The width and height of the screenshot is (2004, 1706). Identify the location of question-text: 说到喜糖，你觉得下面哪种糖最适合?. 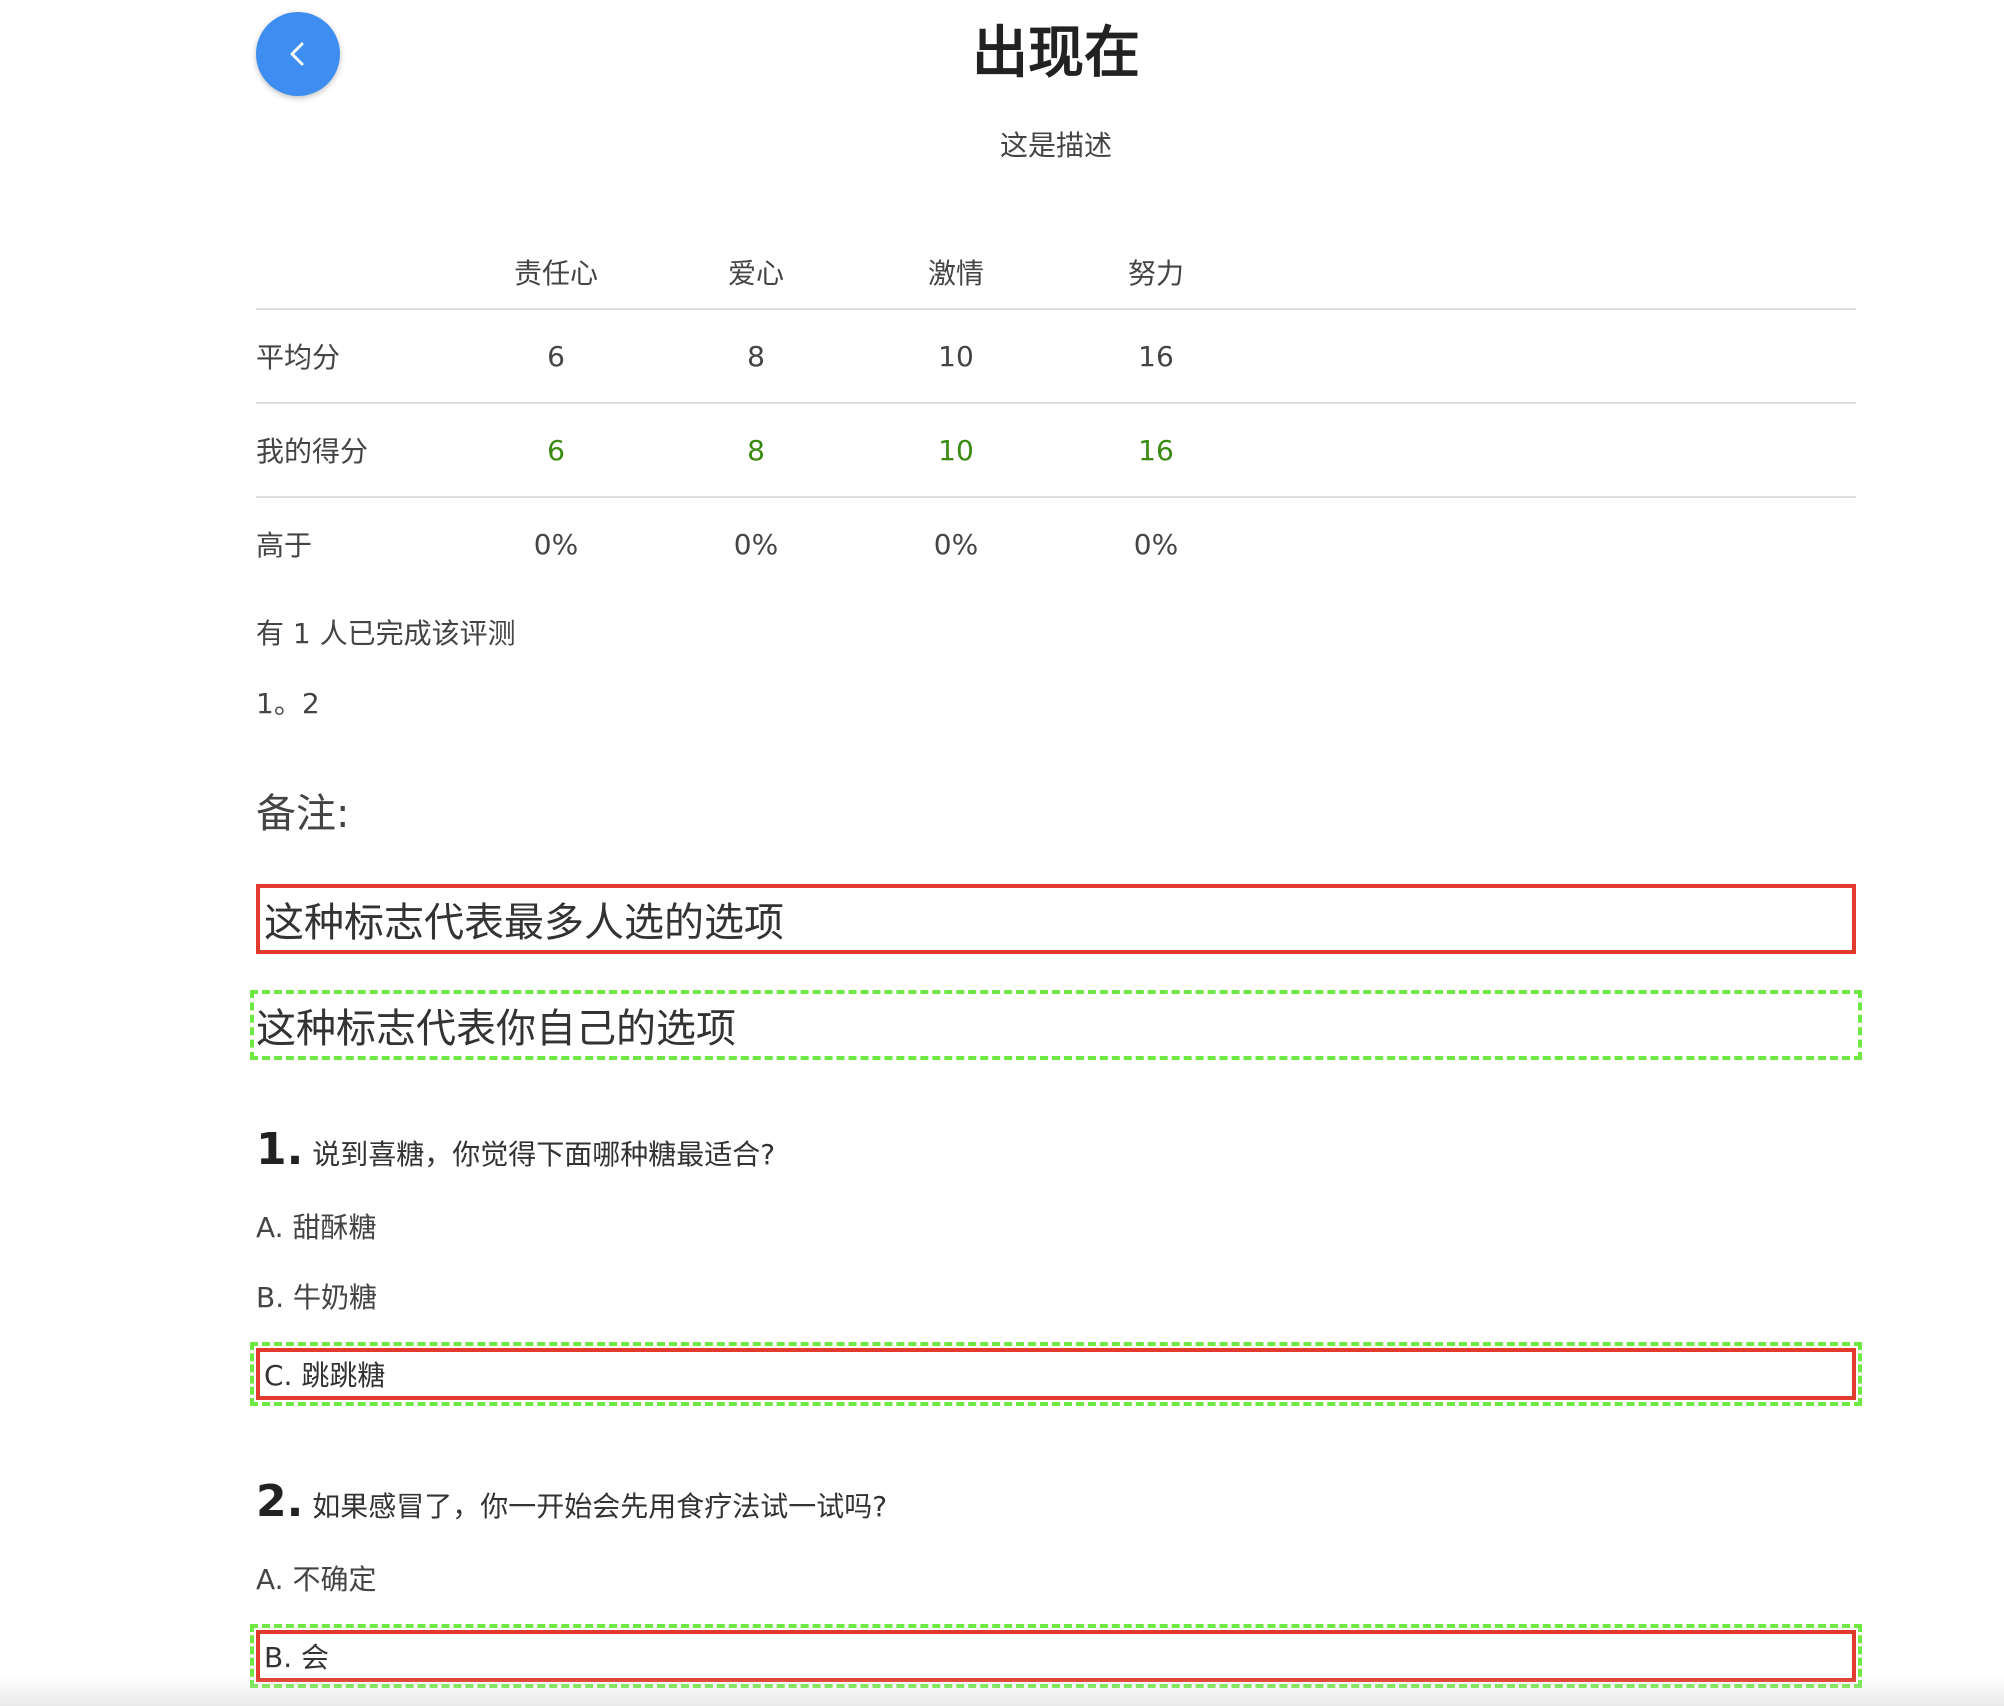
(544, 1154).